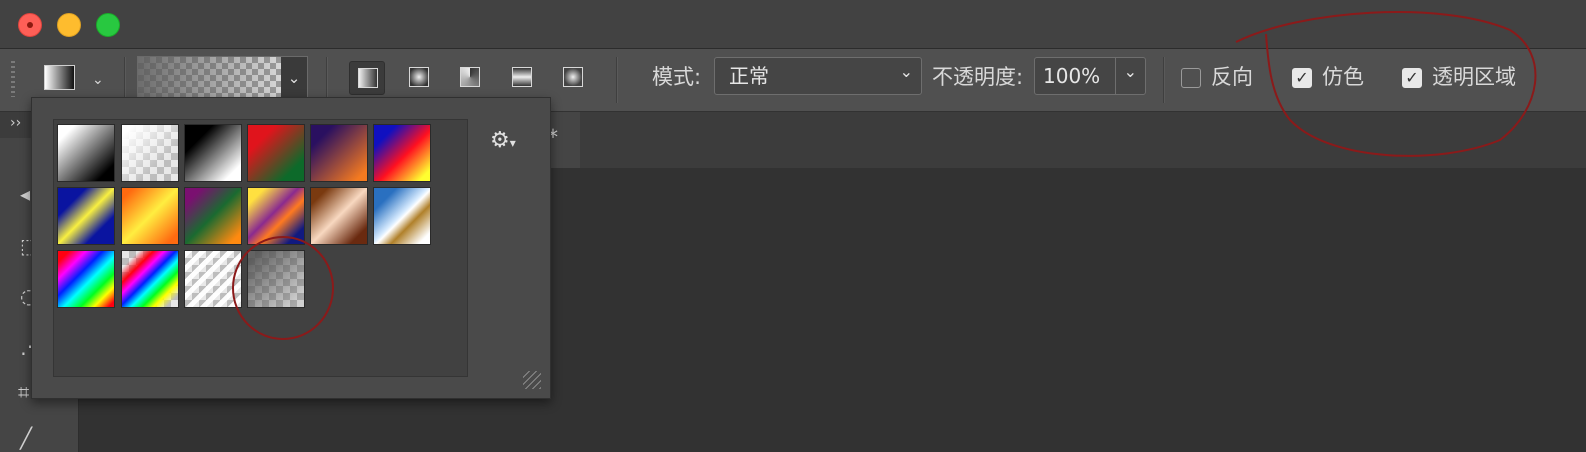 The image size is (1586, 452). I want to click on reflected-gradient-button, so click(522, 78).